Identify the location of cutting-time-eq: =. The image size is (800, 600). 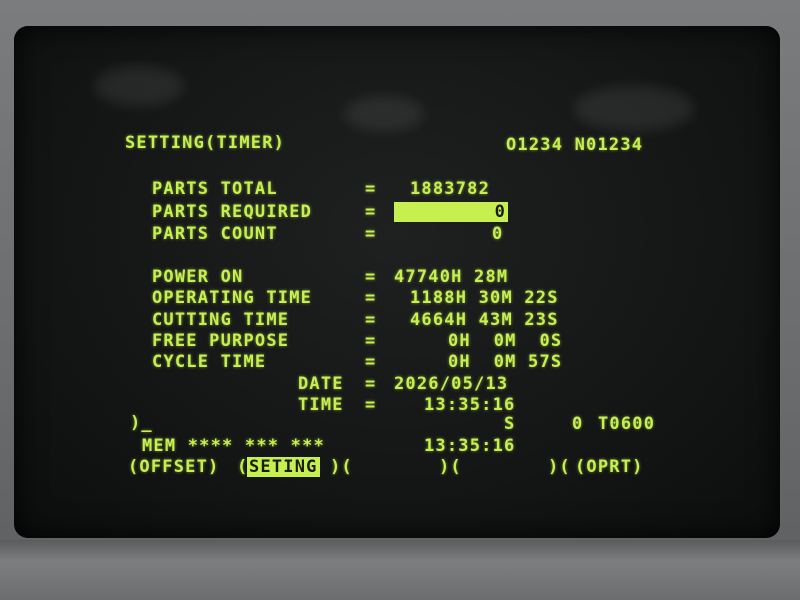
(371, 320).